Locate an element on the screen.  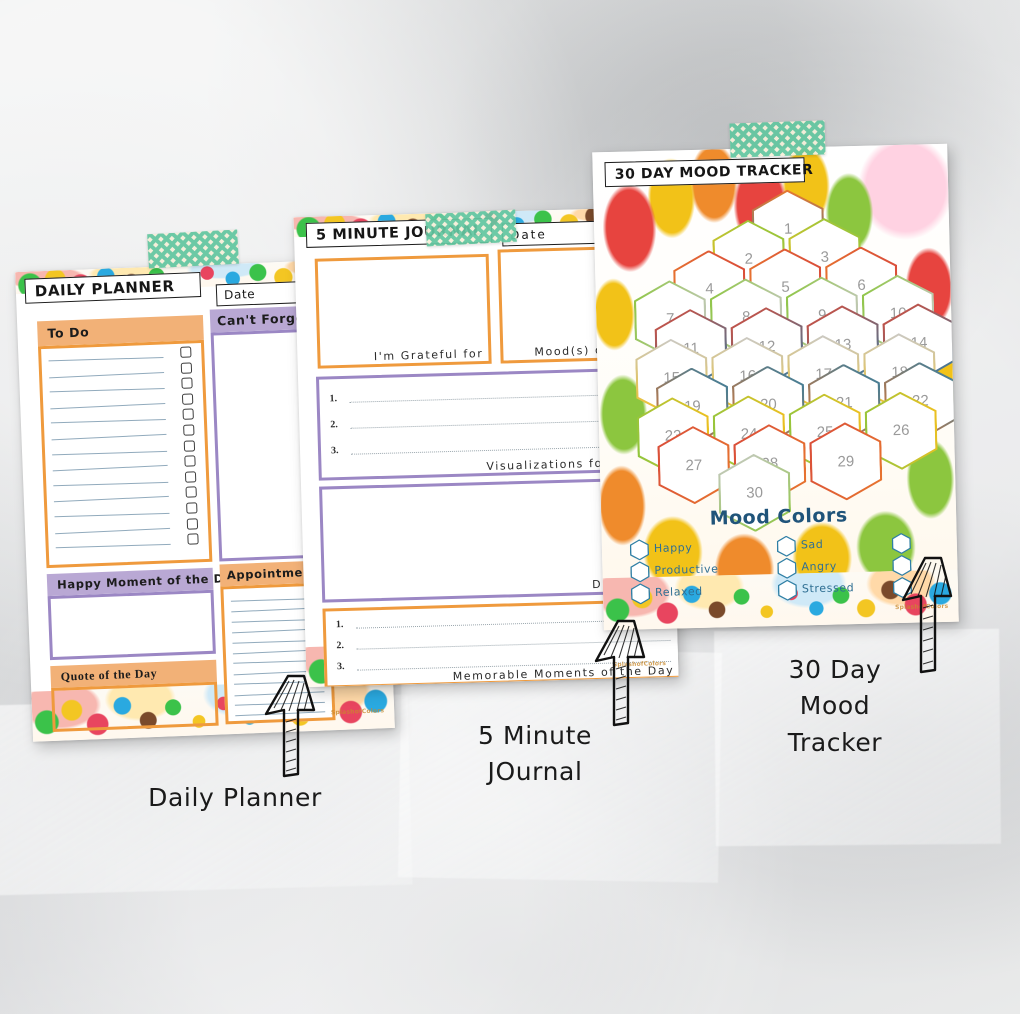
section-to-do: To Do is located at coordinates (125, 441).